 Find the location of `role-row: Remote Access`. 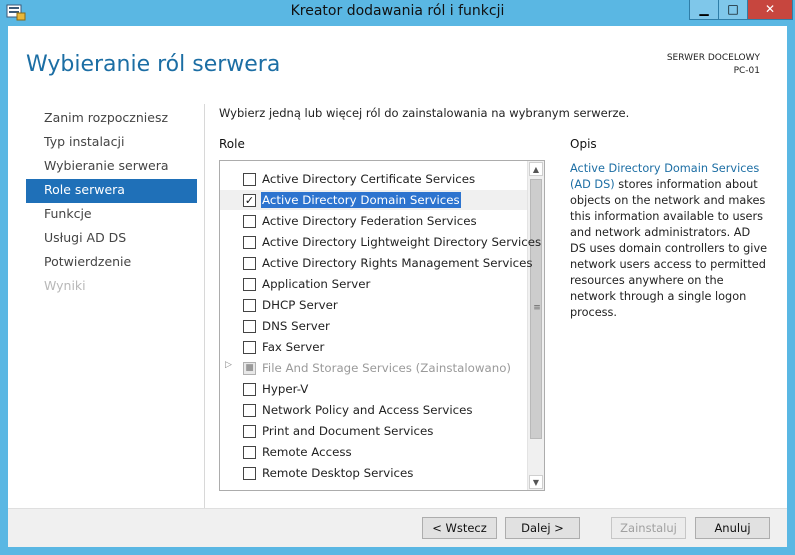

role-row: Remote Access is located at coordinates (373, 452).